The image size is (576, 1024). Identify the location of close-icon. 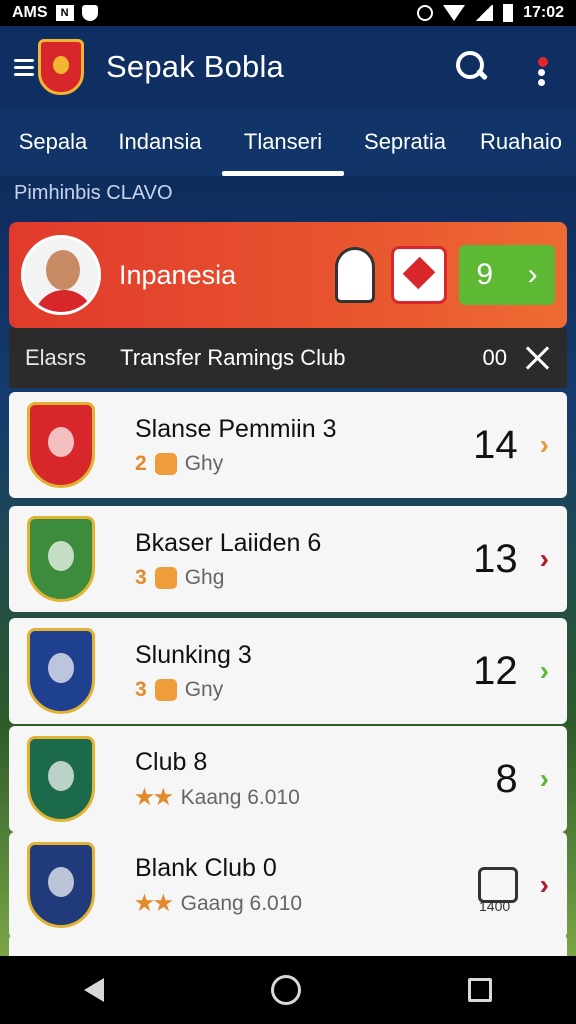
(538, 358).